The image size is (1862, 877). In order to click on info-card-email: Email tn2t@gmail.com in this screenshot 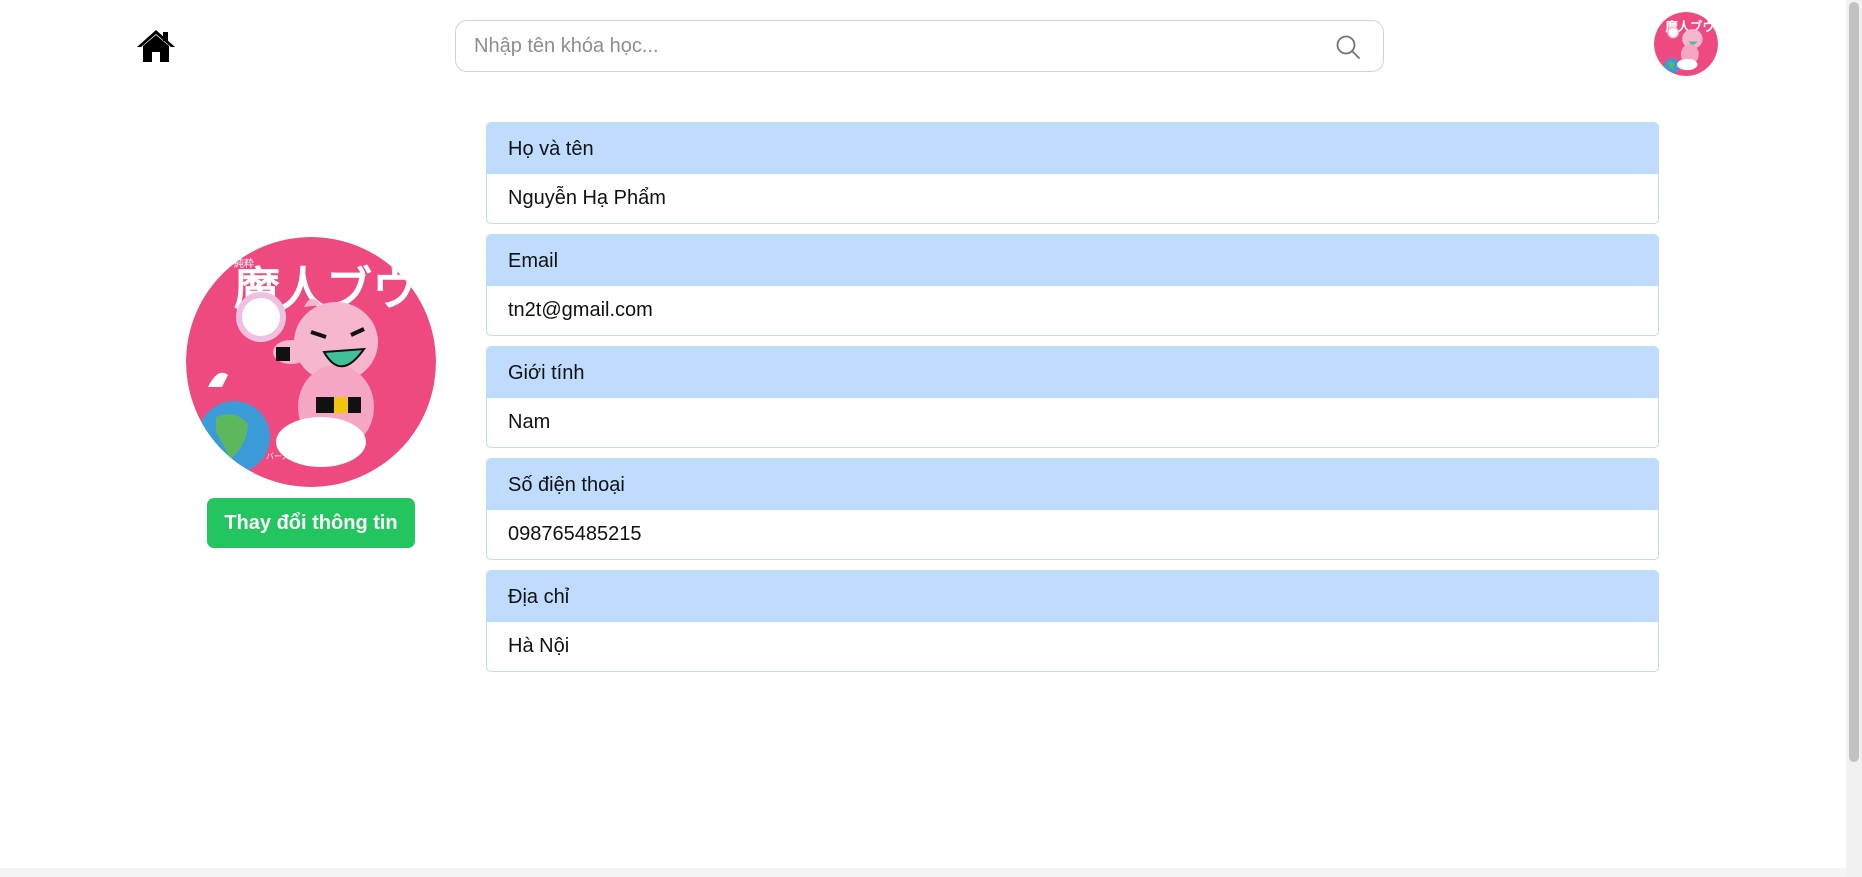, I will do `click(1072, 285)`.